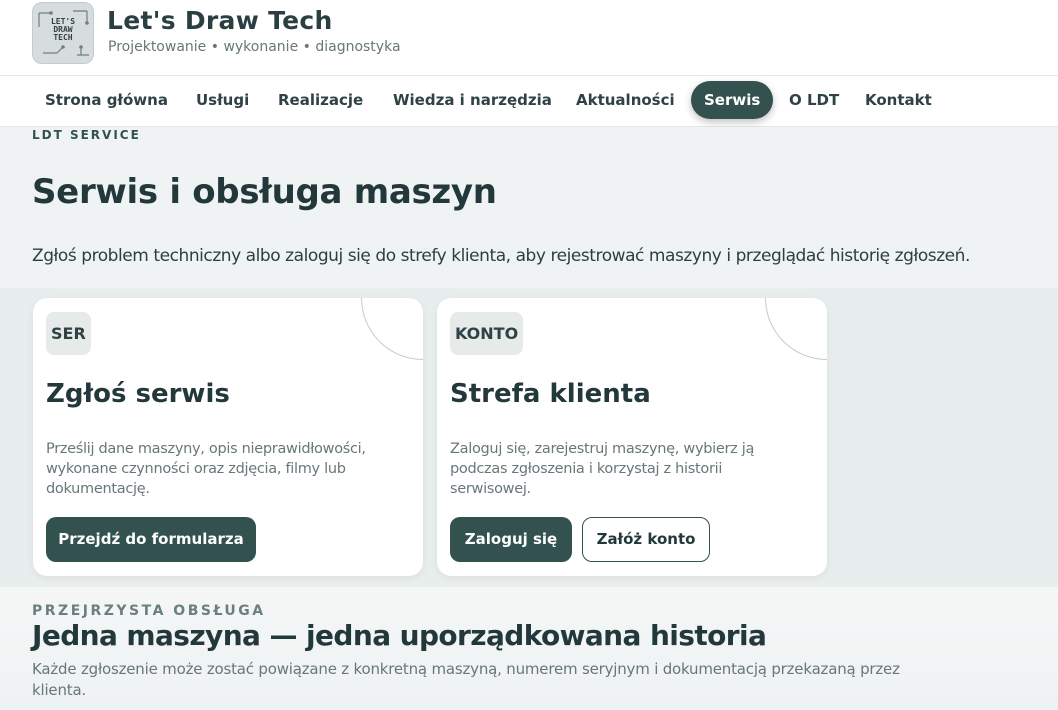  What do you see at coordinates (487, 333) in the screenshot?
I see `card-badge: KONTO` at bounding box center [487, 333].